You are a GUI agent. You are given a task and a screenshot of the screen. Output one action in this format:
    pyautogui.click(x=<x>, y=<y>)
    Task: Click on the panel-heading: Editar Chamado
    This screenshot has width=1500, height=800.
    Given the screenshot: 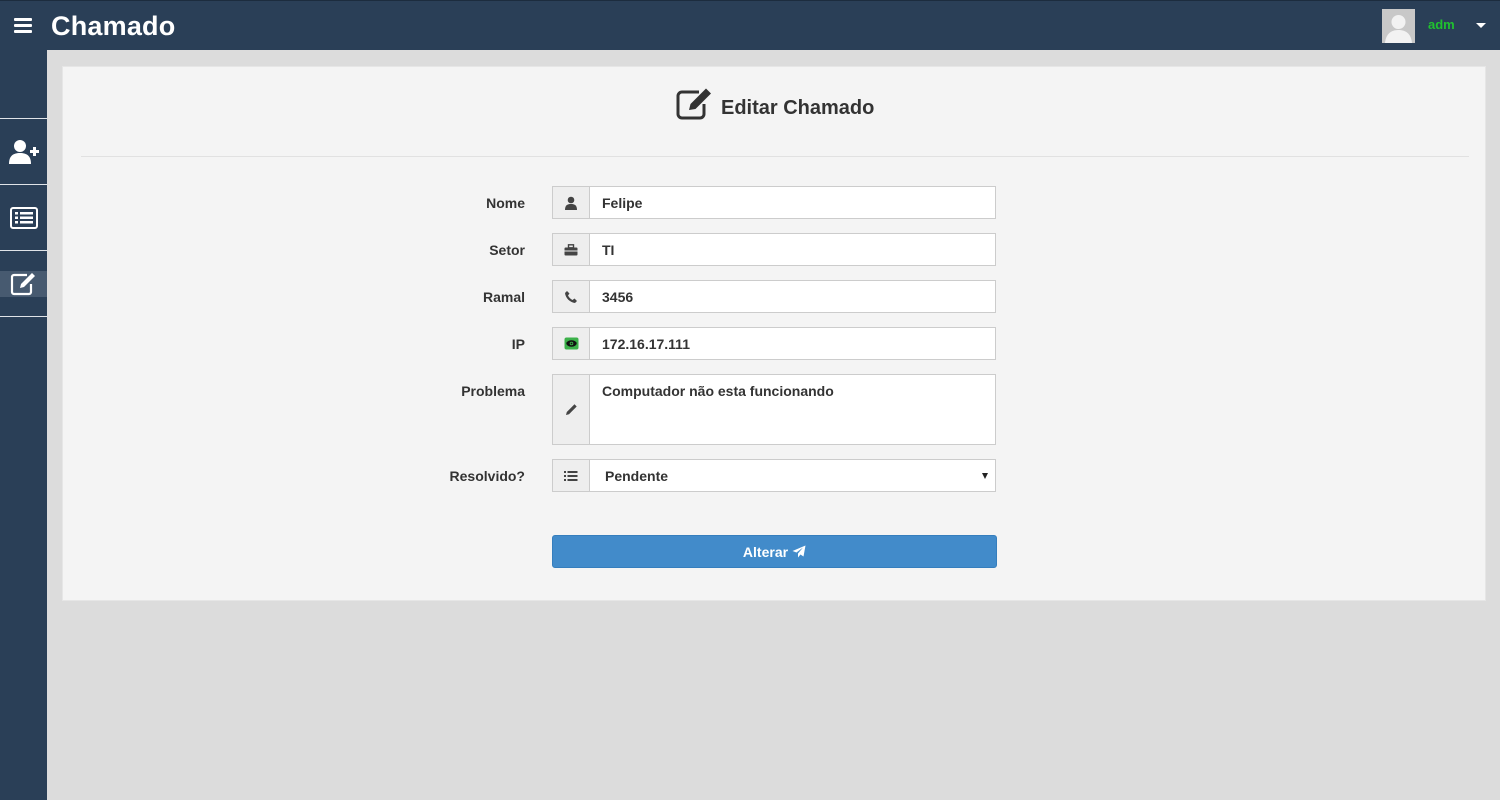 What is the action you would take?
    pyautogui.click(x=774, y=104)
    